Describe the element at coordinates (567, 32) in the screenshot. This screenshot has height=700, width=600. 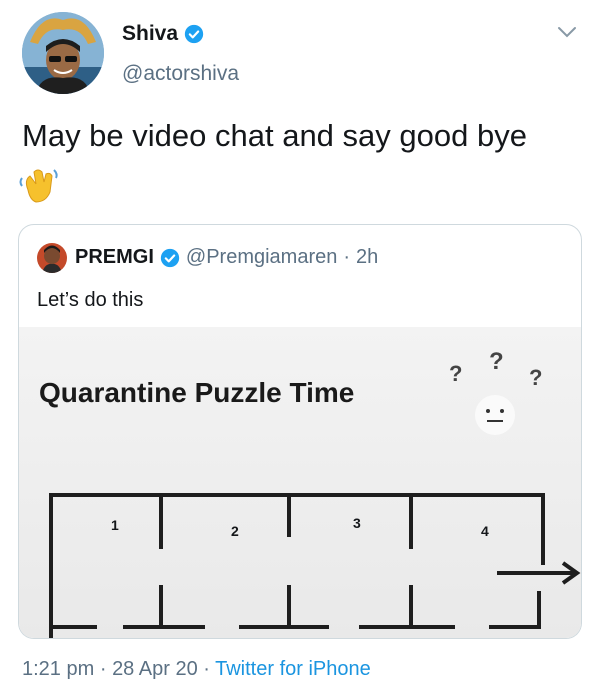
I see `chevron-down-icon` at that location.